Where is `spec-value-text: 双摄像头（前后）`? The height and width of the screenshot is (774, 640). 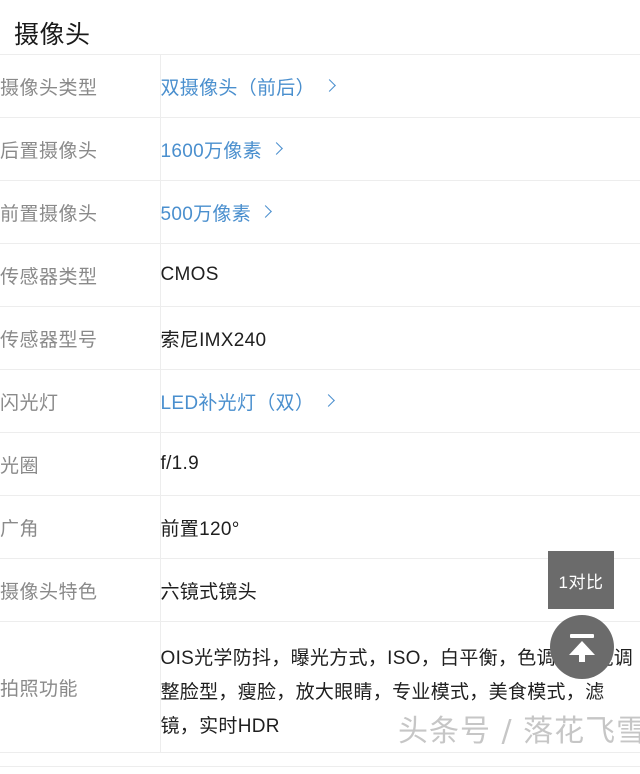
spec-value-text: 双摄像头（前后） is located at coordinates (237, 88).